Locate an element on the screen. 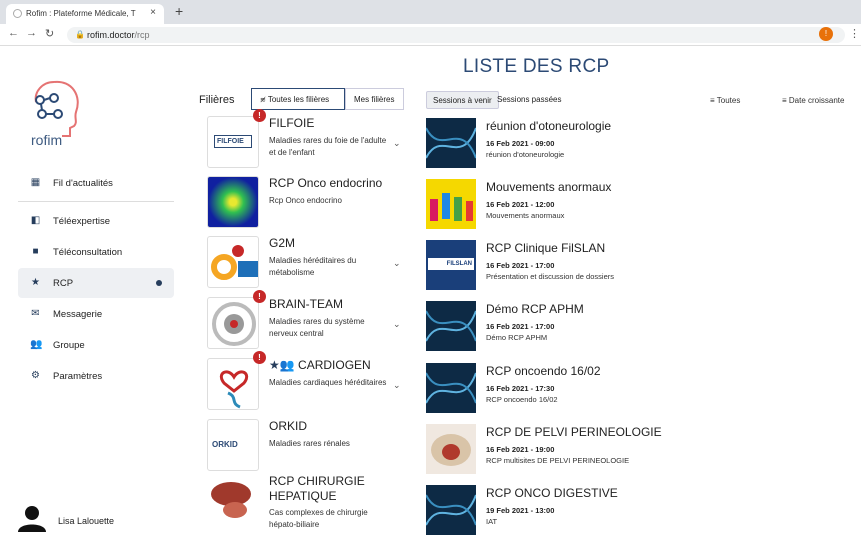 The height and width of the screenshot is (535, 861). sidebar-item-label: Téléconsultation is located at coordinates (88, 252).